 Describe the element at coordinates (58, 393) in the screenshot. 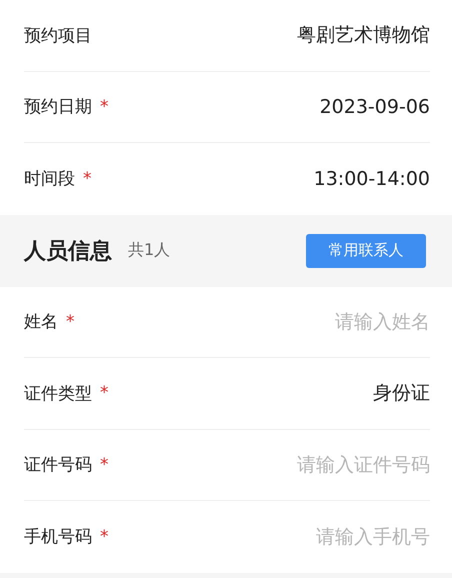

I see `field-label: 证件类型` at that location.